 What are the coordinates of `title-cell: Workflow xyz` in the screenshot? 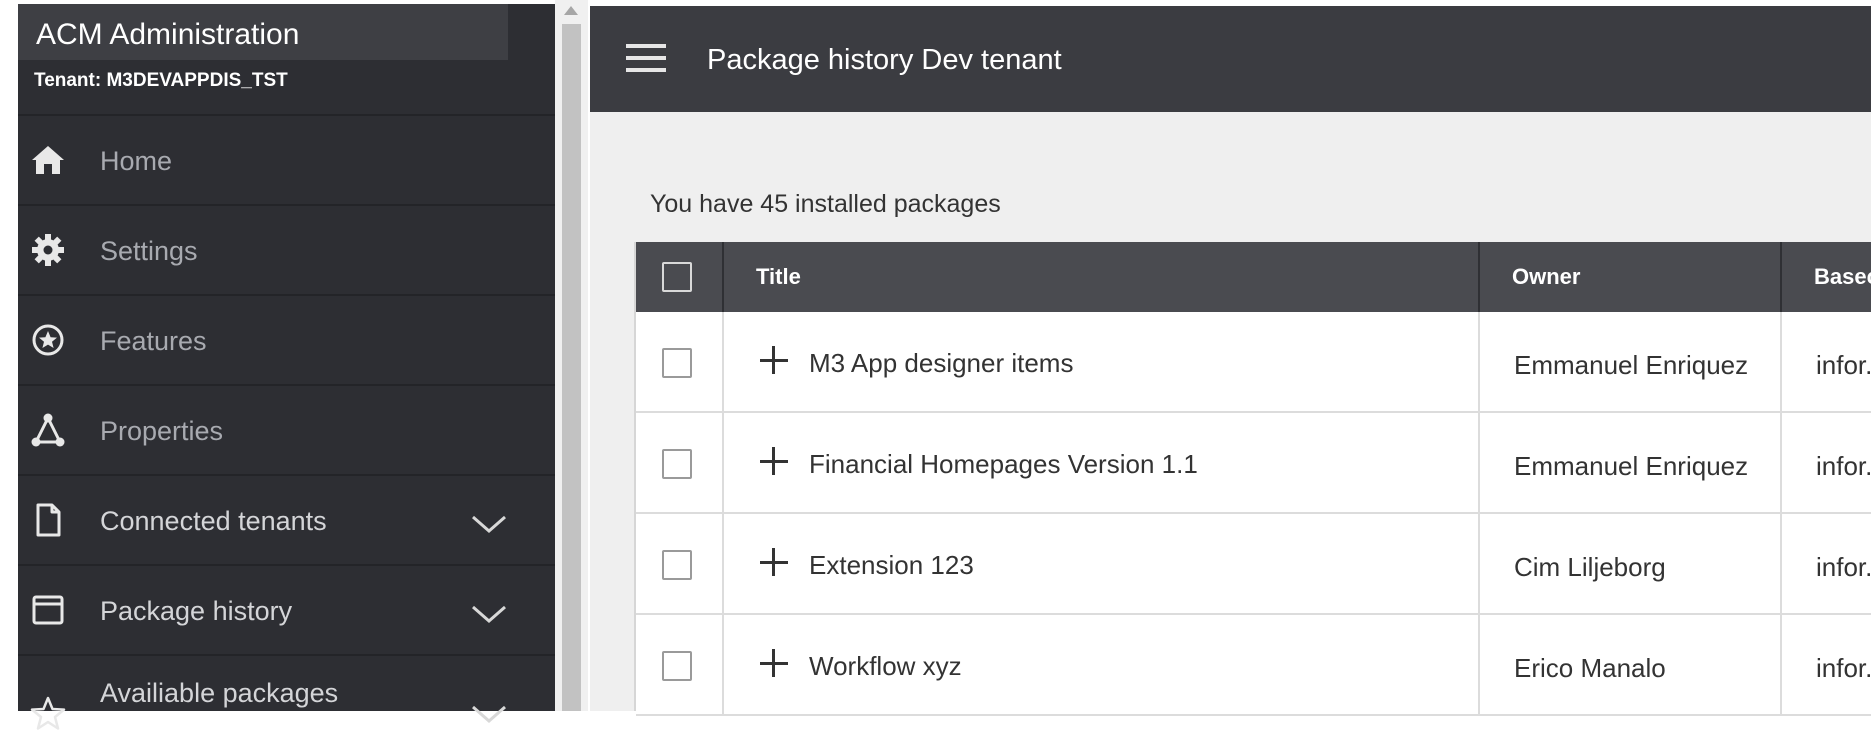 It's located at (1102, 665).